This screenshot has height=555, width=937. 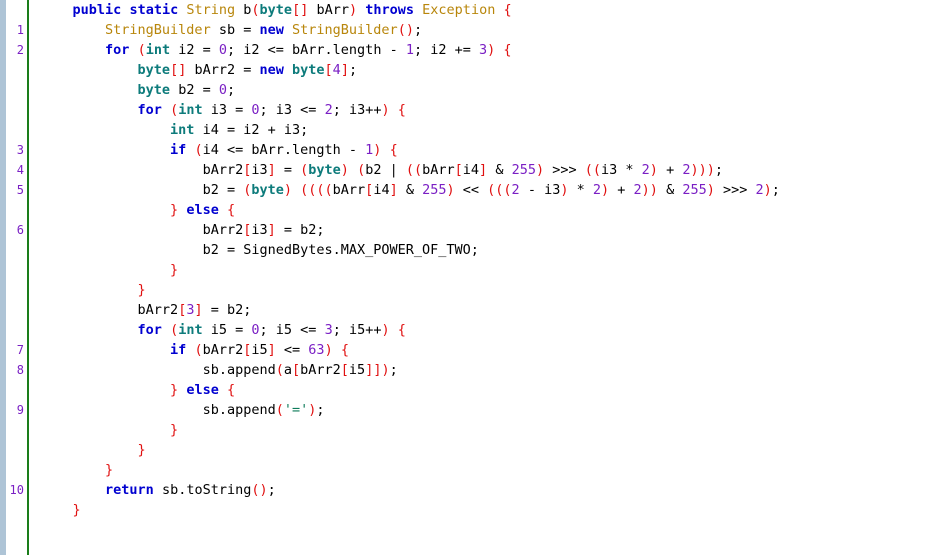 I want to click on code-token-plain: a, so click(x=287, y=370).